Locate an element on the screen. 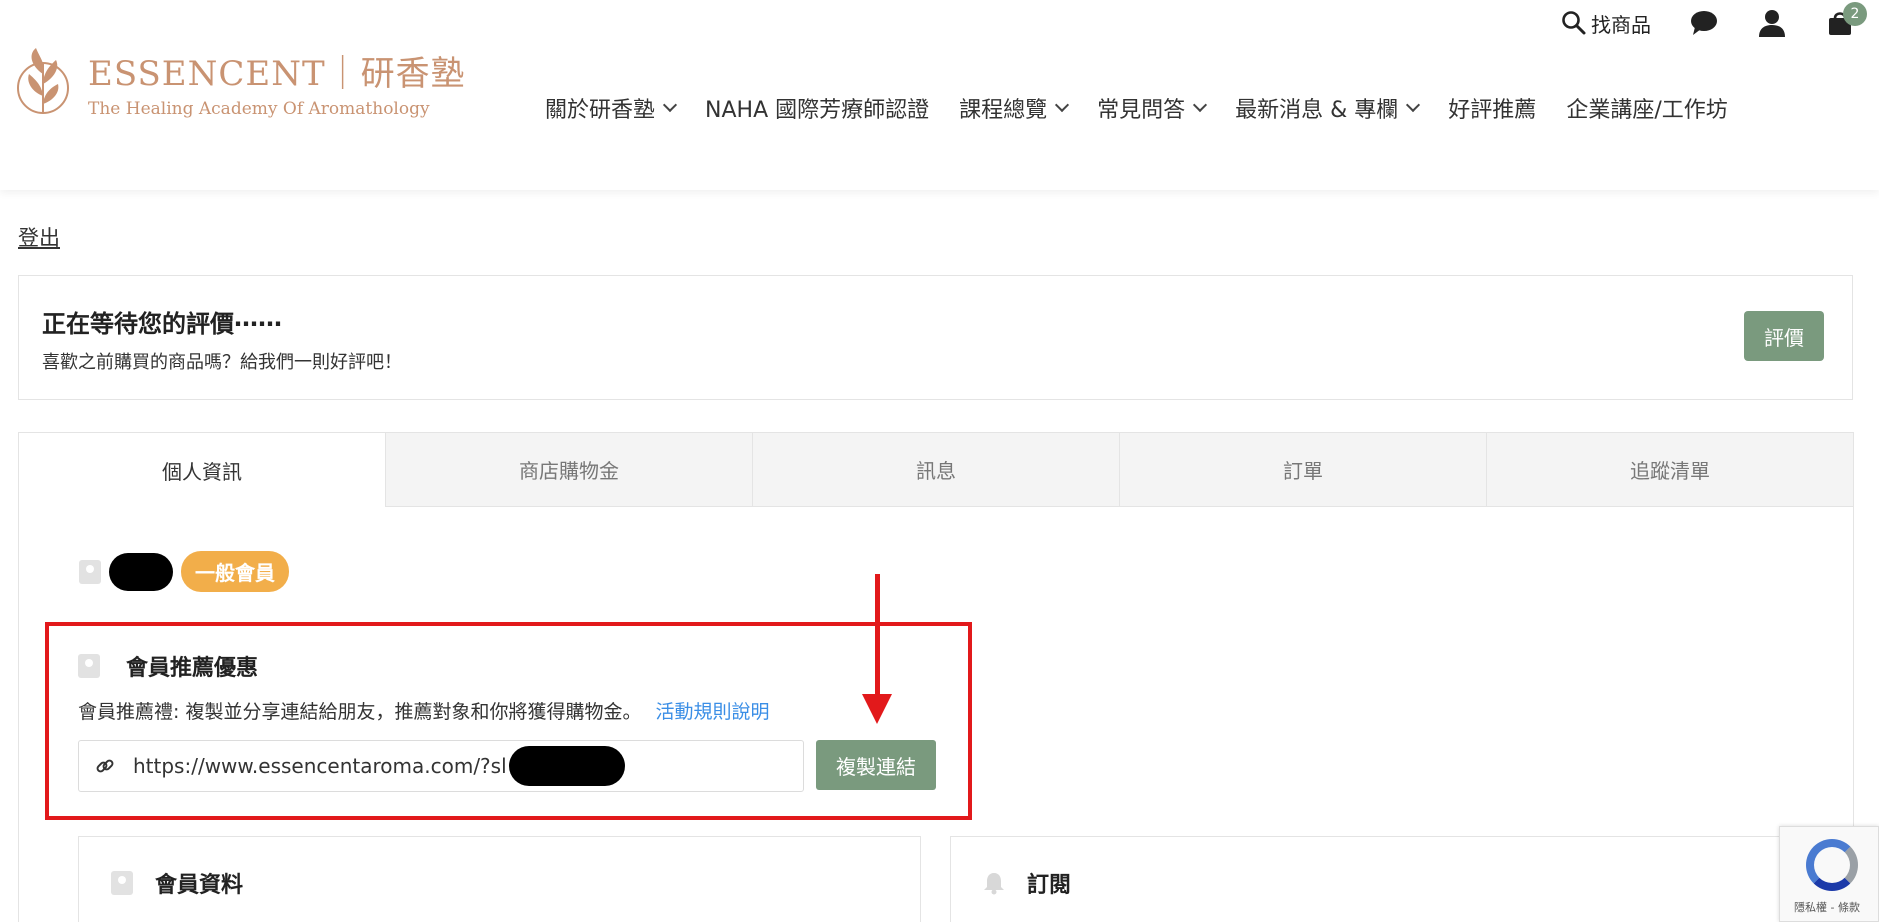 This screenshot has height=922, width=1879. bell-icon is located at coordinates (994, 884).